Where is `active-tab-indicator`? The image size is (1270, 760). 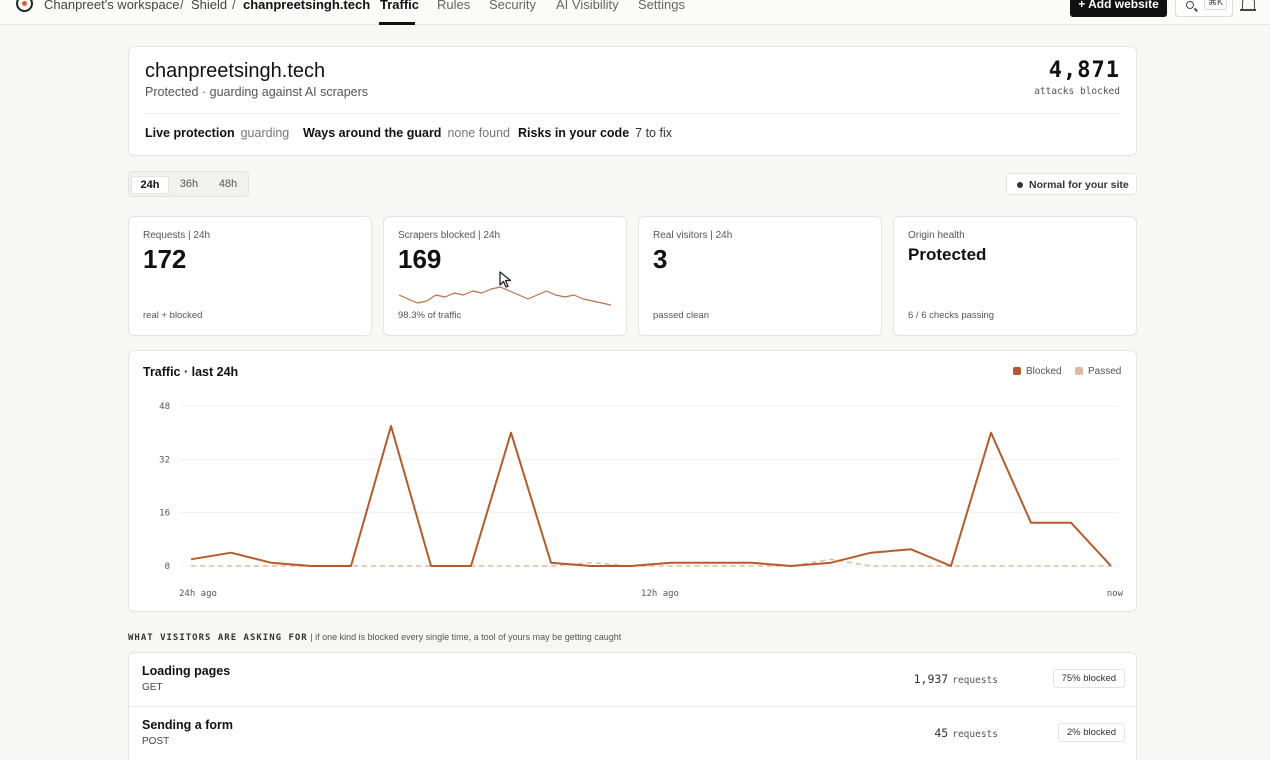
active-tab-indicator is located at coordinates (397, 23).